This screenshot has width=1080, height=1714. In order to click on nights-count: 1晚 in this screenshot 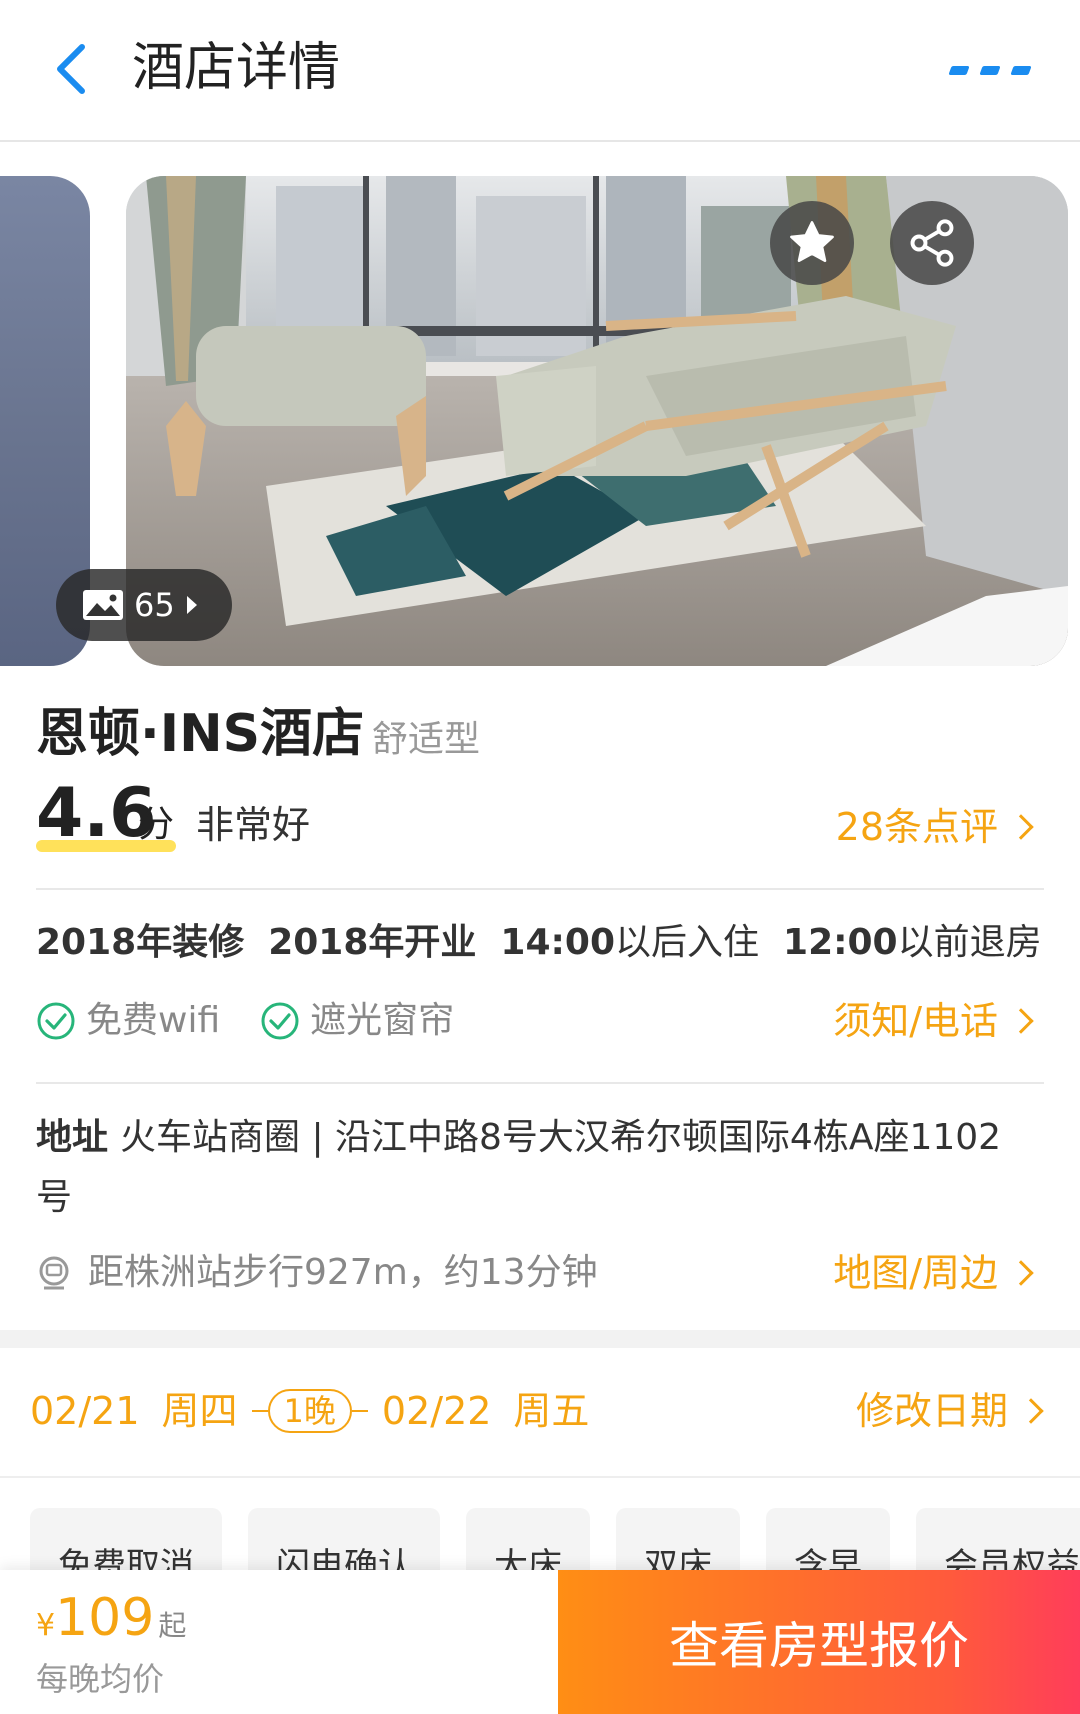, I will do `click(309, 1411)`.